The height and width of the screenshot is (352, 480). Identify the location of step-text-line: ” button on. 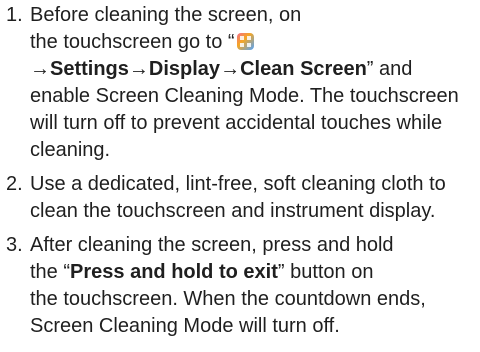
(325, 272).